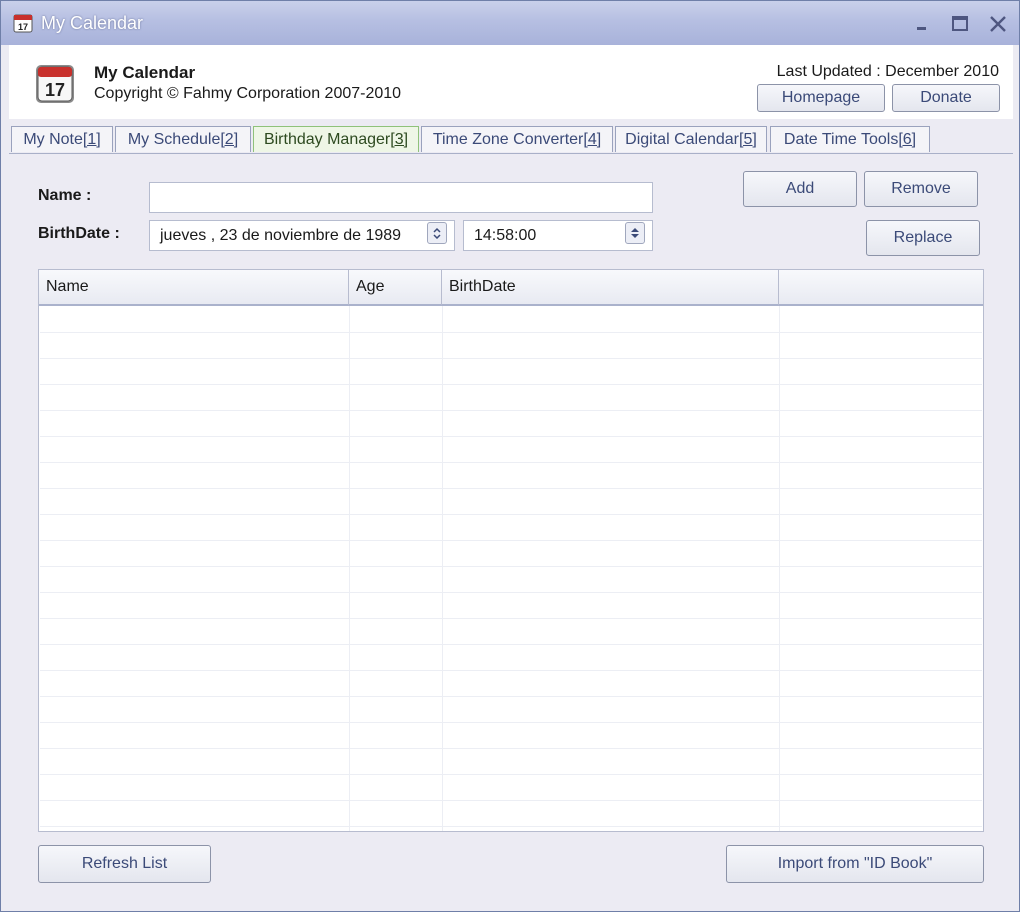  Describe the element at coordinates (248, 93) in the screenshot. I see `copyright-text: Copyright © Fahmy Corporation 2007-2010` at that location.